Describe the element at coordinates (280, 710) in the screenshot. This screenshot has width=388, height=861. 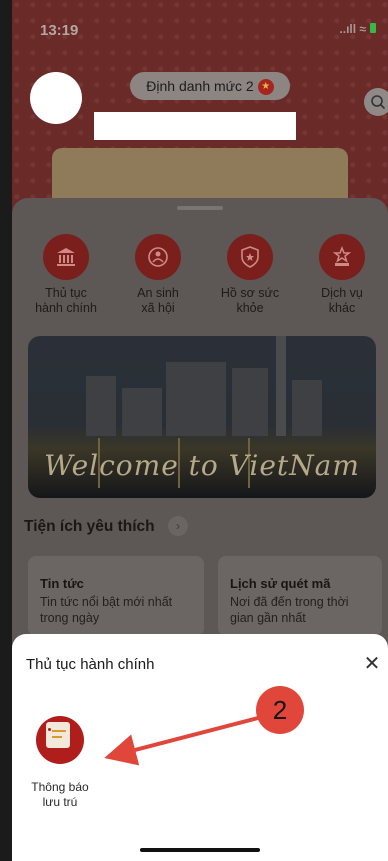
I see `annotation-step-number: 2` at that location.